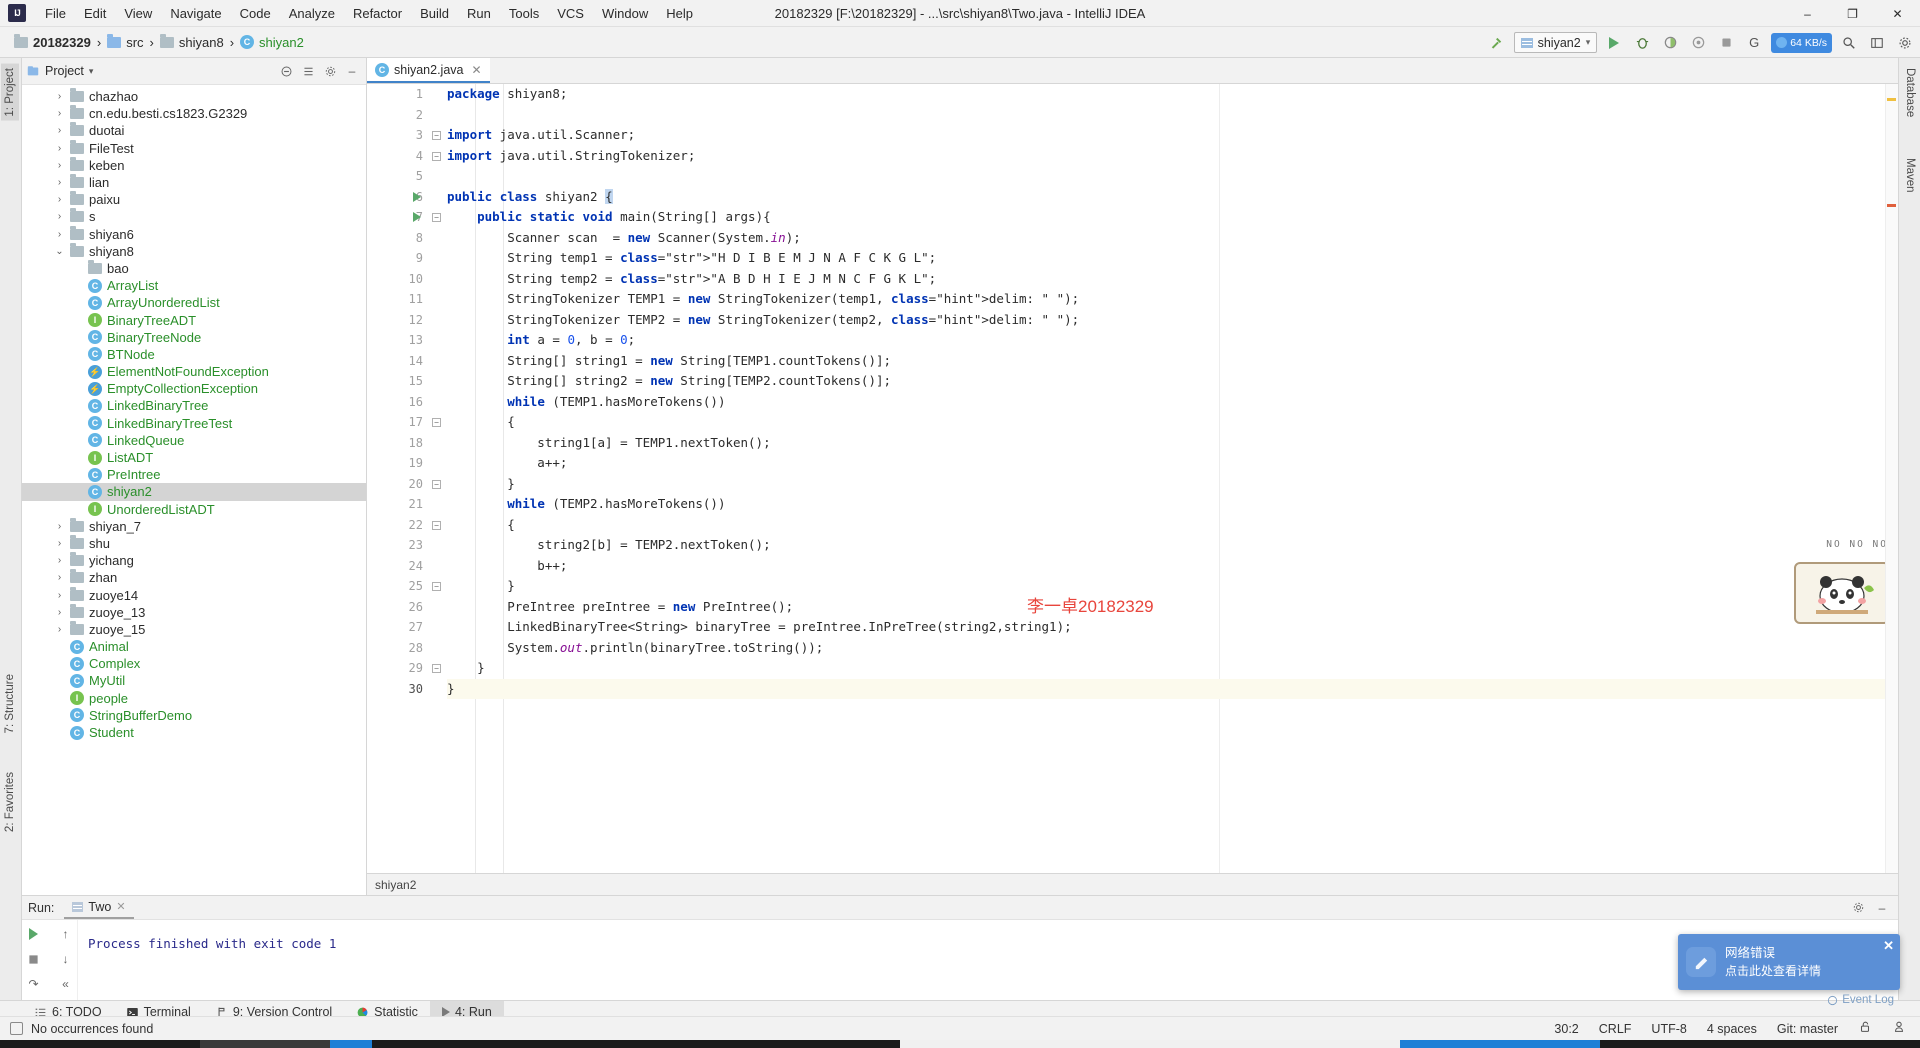 Image resolution: width=1920 pixels, height=1048 pixels. Describe the element at coordinates (195, 13) in the screenshot. I see `menu-item-navigate: Navigate` at that location.